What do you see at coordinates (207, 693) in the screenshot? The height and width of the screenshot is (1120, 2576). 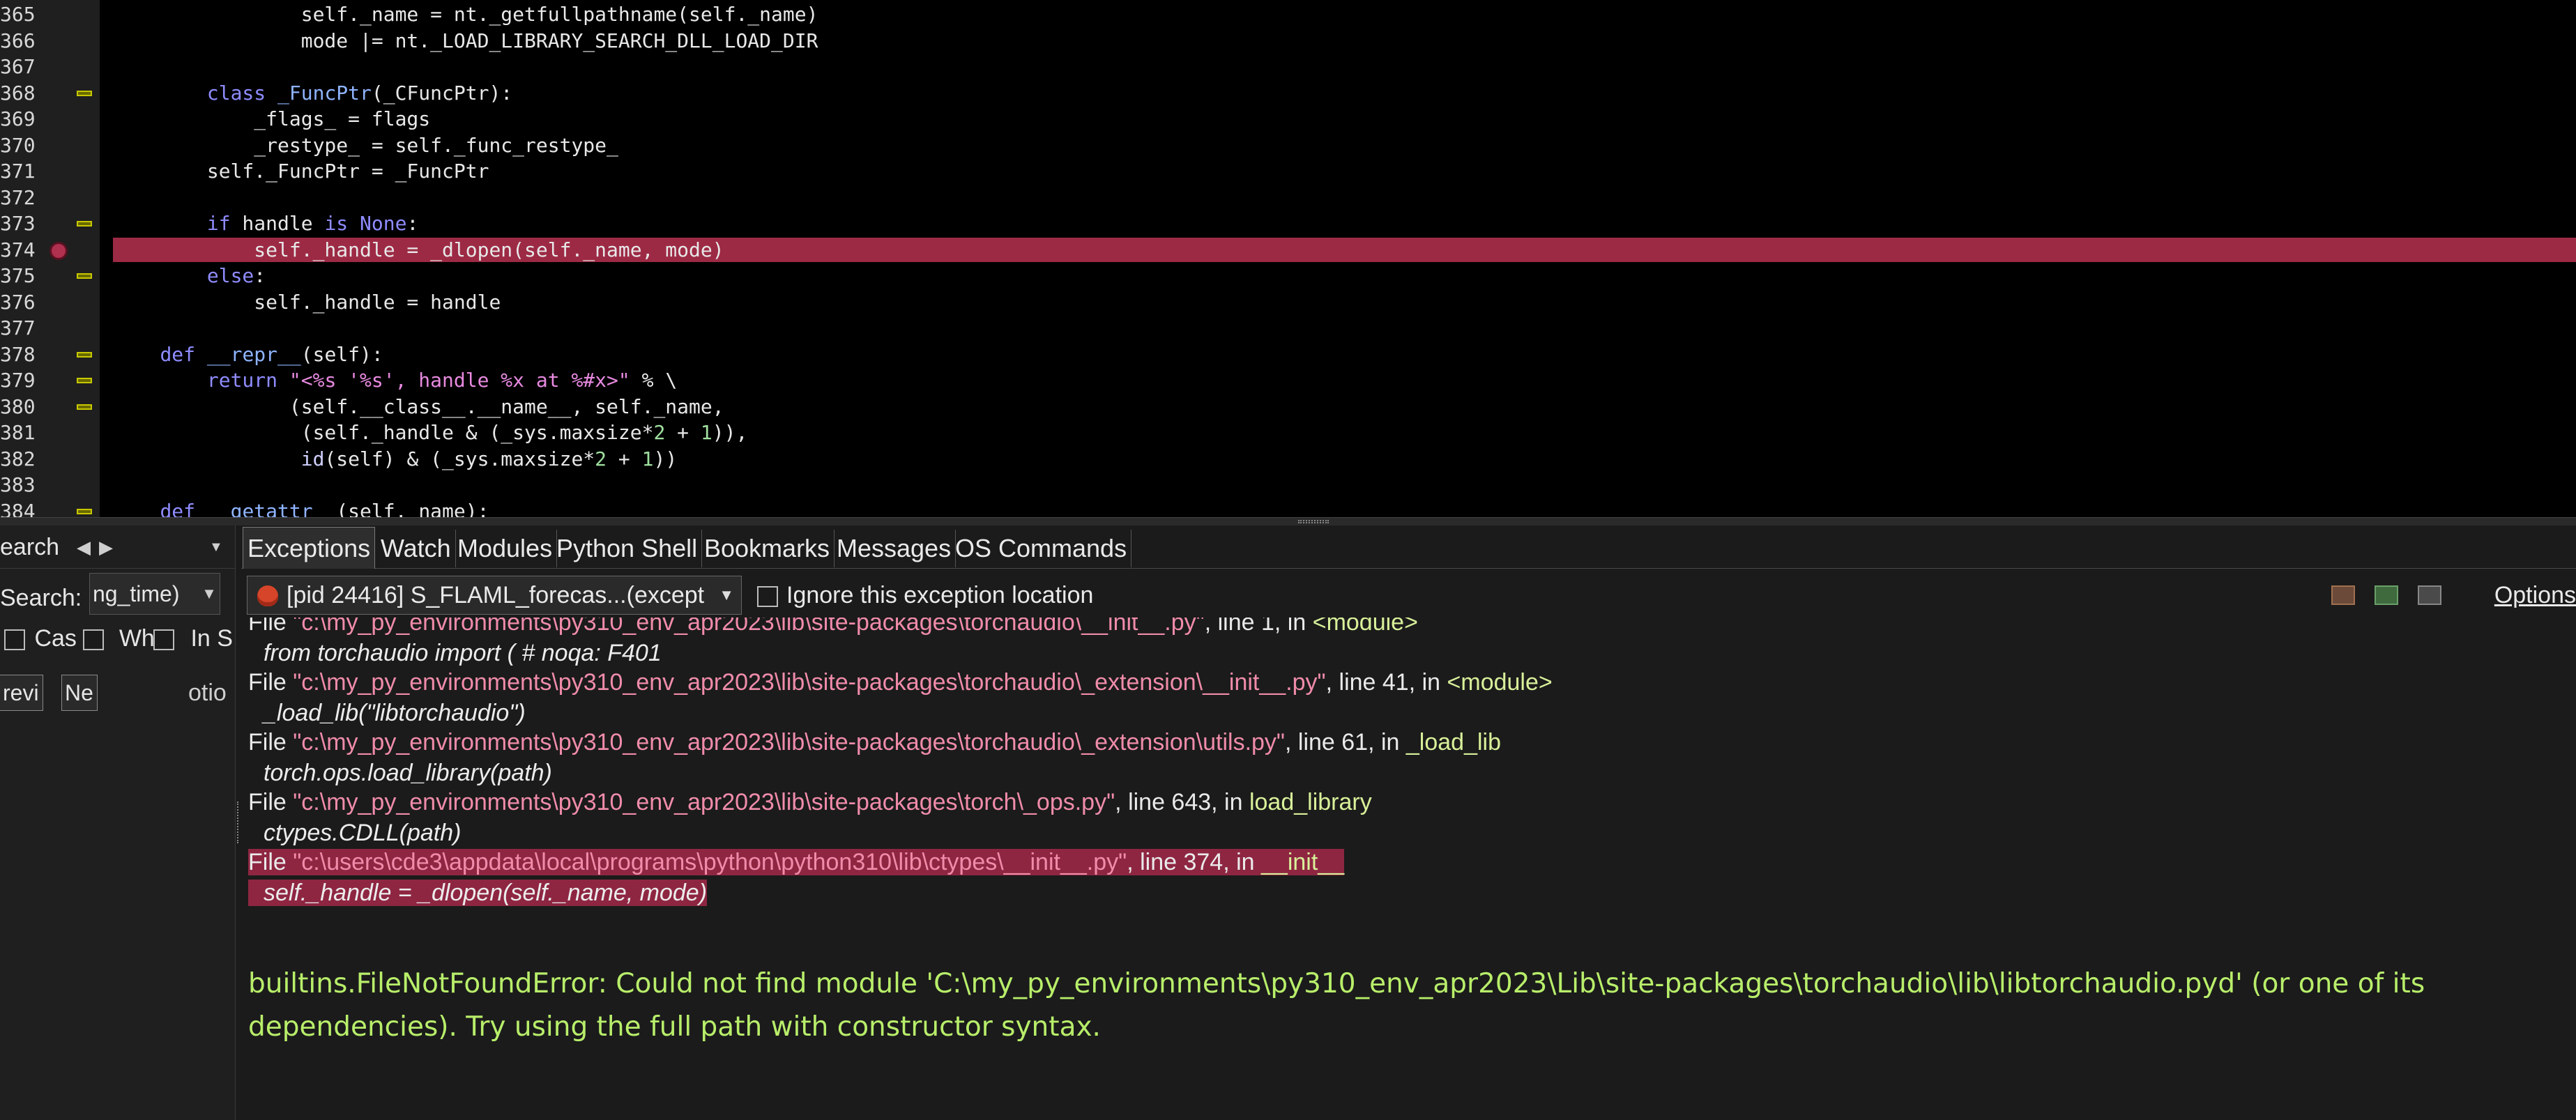 I see `search-options-label: otio` at bounding box center [207, 693].